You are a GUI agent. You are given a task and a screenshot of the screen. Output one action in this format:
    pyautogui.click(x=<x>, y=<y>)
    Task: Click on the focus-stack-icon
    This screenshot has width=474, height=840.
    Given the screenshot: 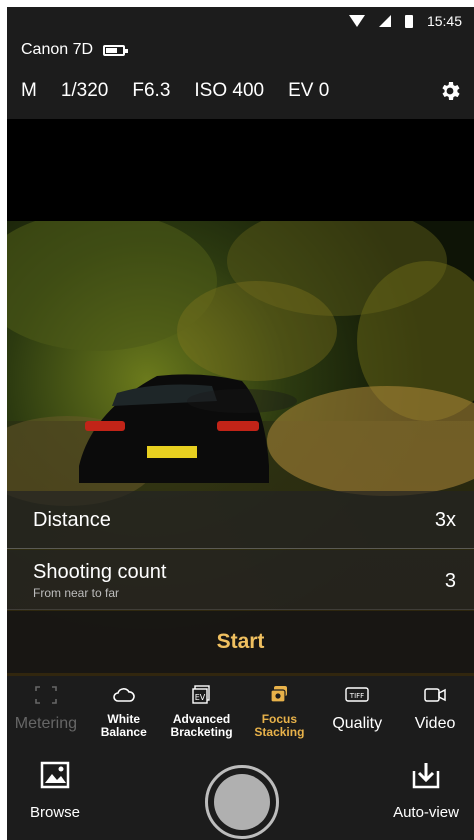 What is the action you would take?
    pyautogui.click(x=279, y=694)
    